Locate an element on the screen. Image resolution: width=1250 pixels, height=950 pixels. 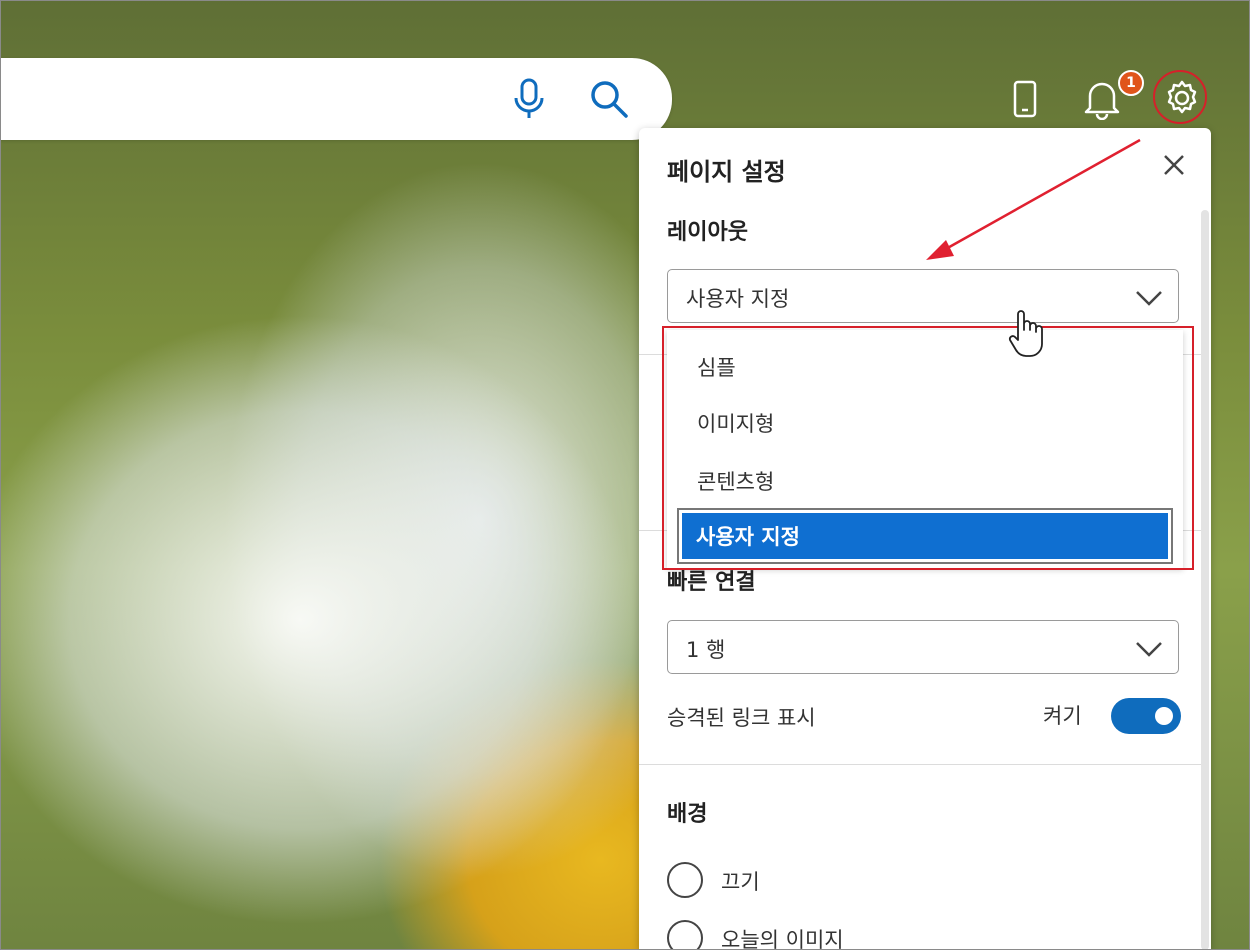
layout-dropdown-list: 심플 이미지형 콘텐츠형 사용자 지정 is located at coordinates (925, 449).